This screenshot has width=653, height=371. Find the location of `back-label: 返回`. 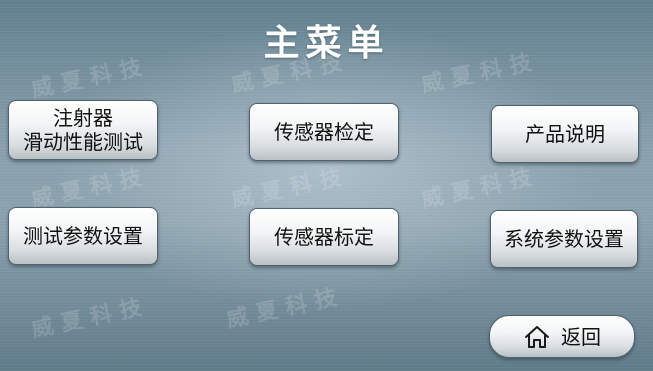

back-label: 返回 is located at coordinates (581, 336).